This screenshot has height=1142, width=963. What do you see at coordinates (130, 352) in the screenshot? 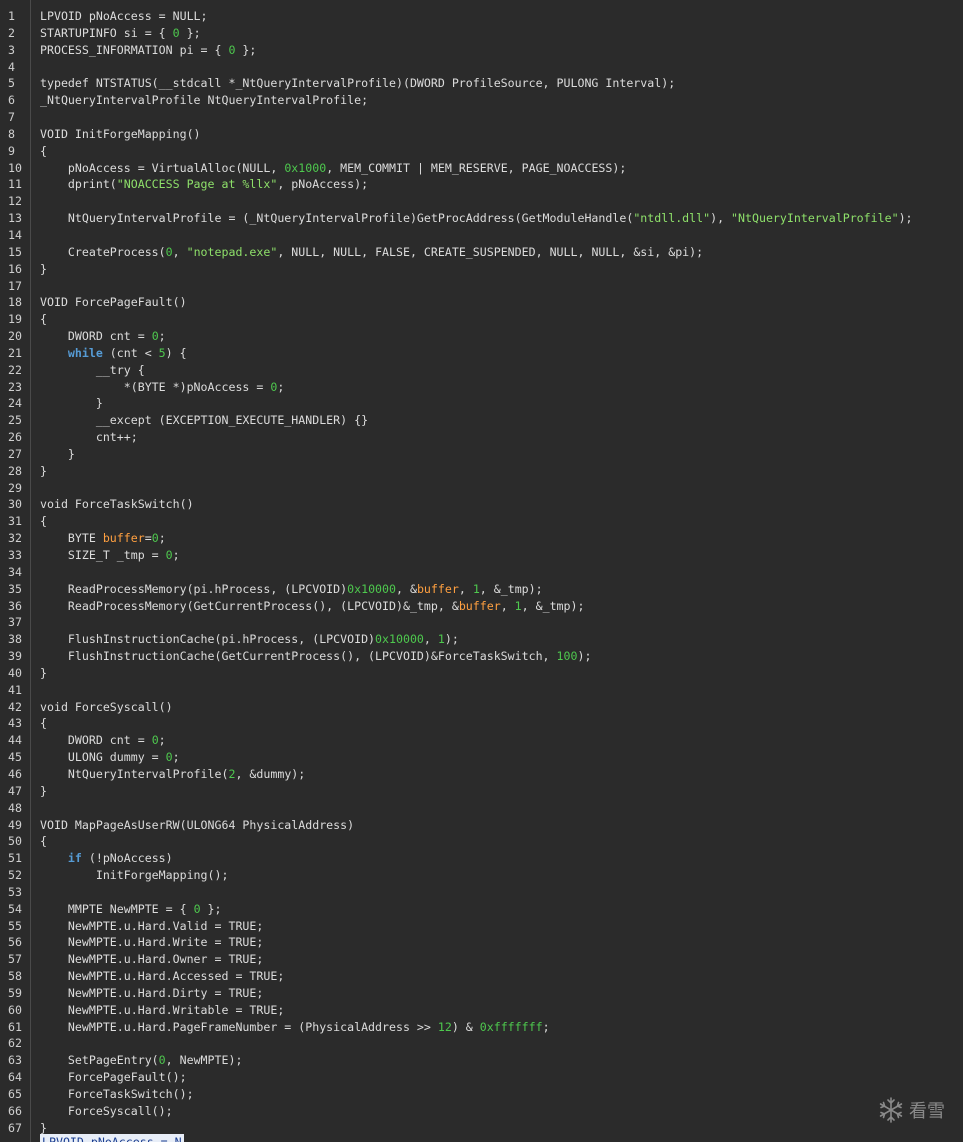
I see `code-token: (cnt <` at bounding box center [130, 352].